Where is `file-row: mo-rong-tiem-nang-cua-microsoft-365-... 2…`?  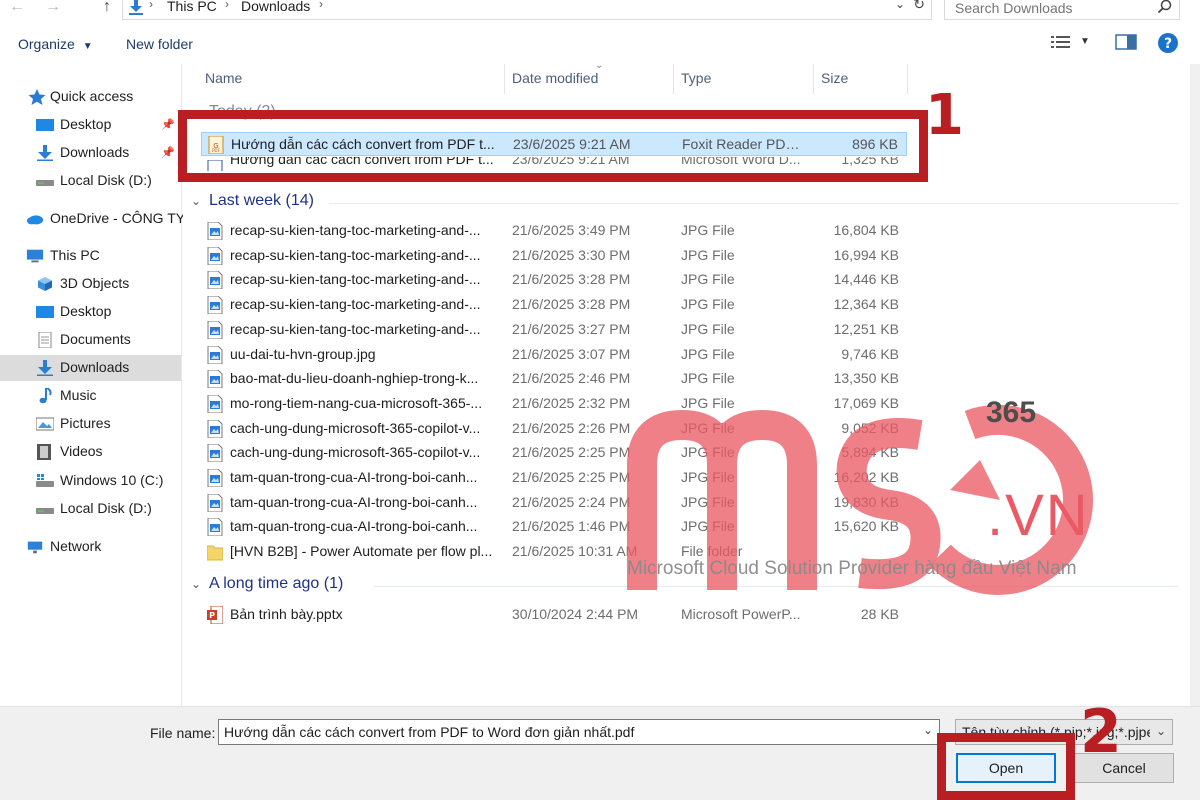
file-row: mo-rong-tiem-nang-cua-microsoft-365-... 2… is located at coordinates (554, 404).